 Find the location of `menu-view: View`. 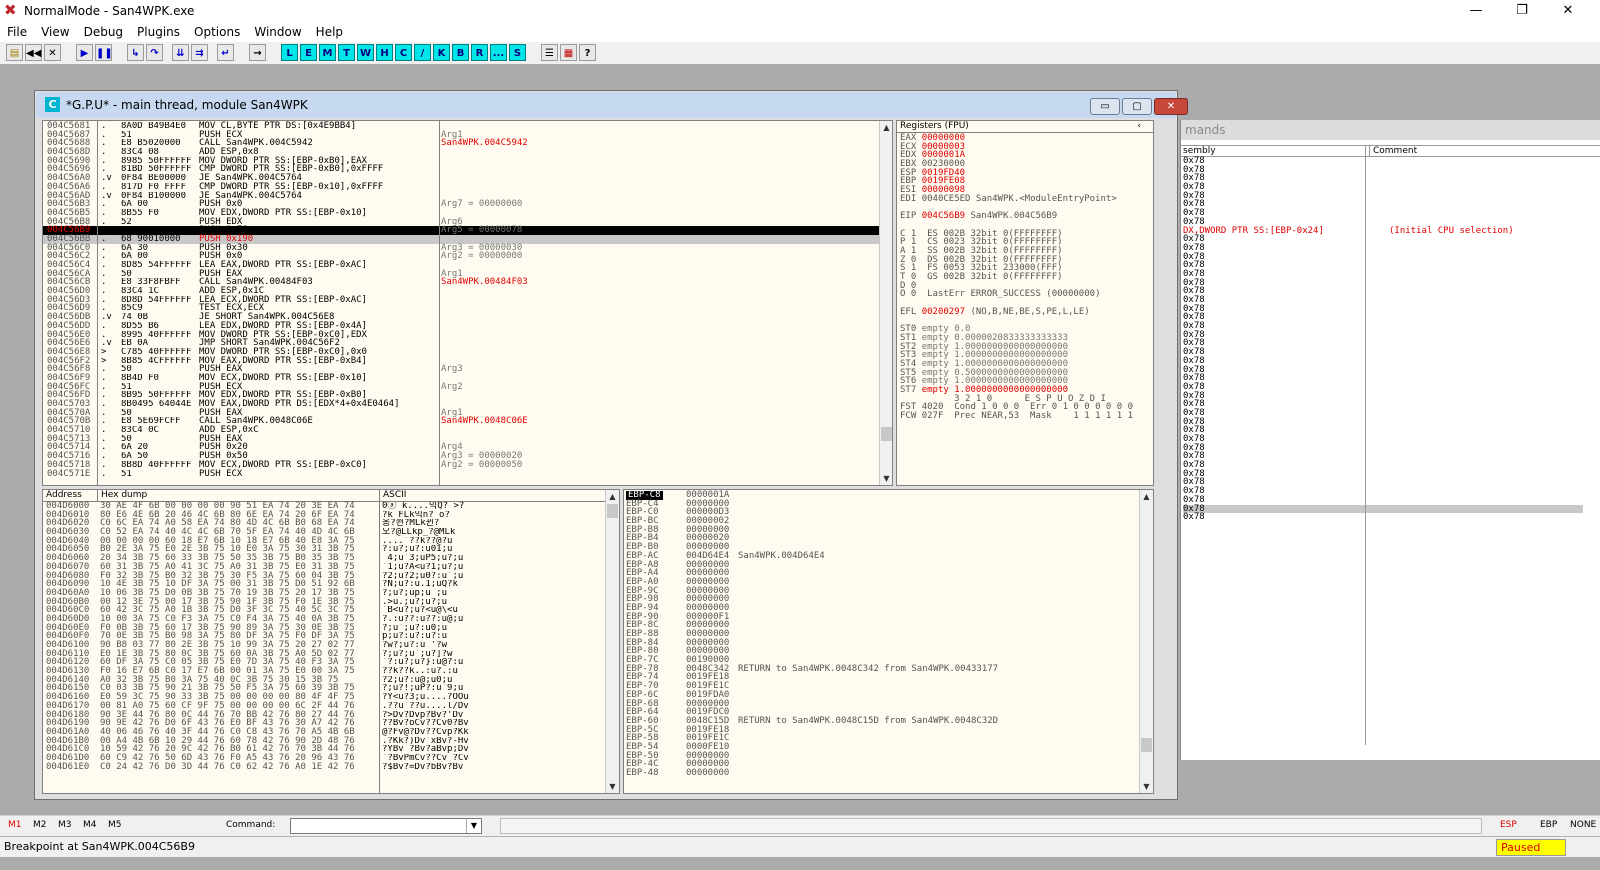

menu-view: View is located at coordinates (55, 32).